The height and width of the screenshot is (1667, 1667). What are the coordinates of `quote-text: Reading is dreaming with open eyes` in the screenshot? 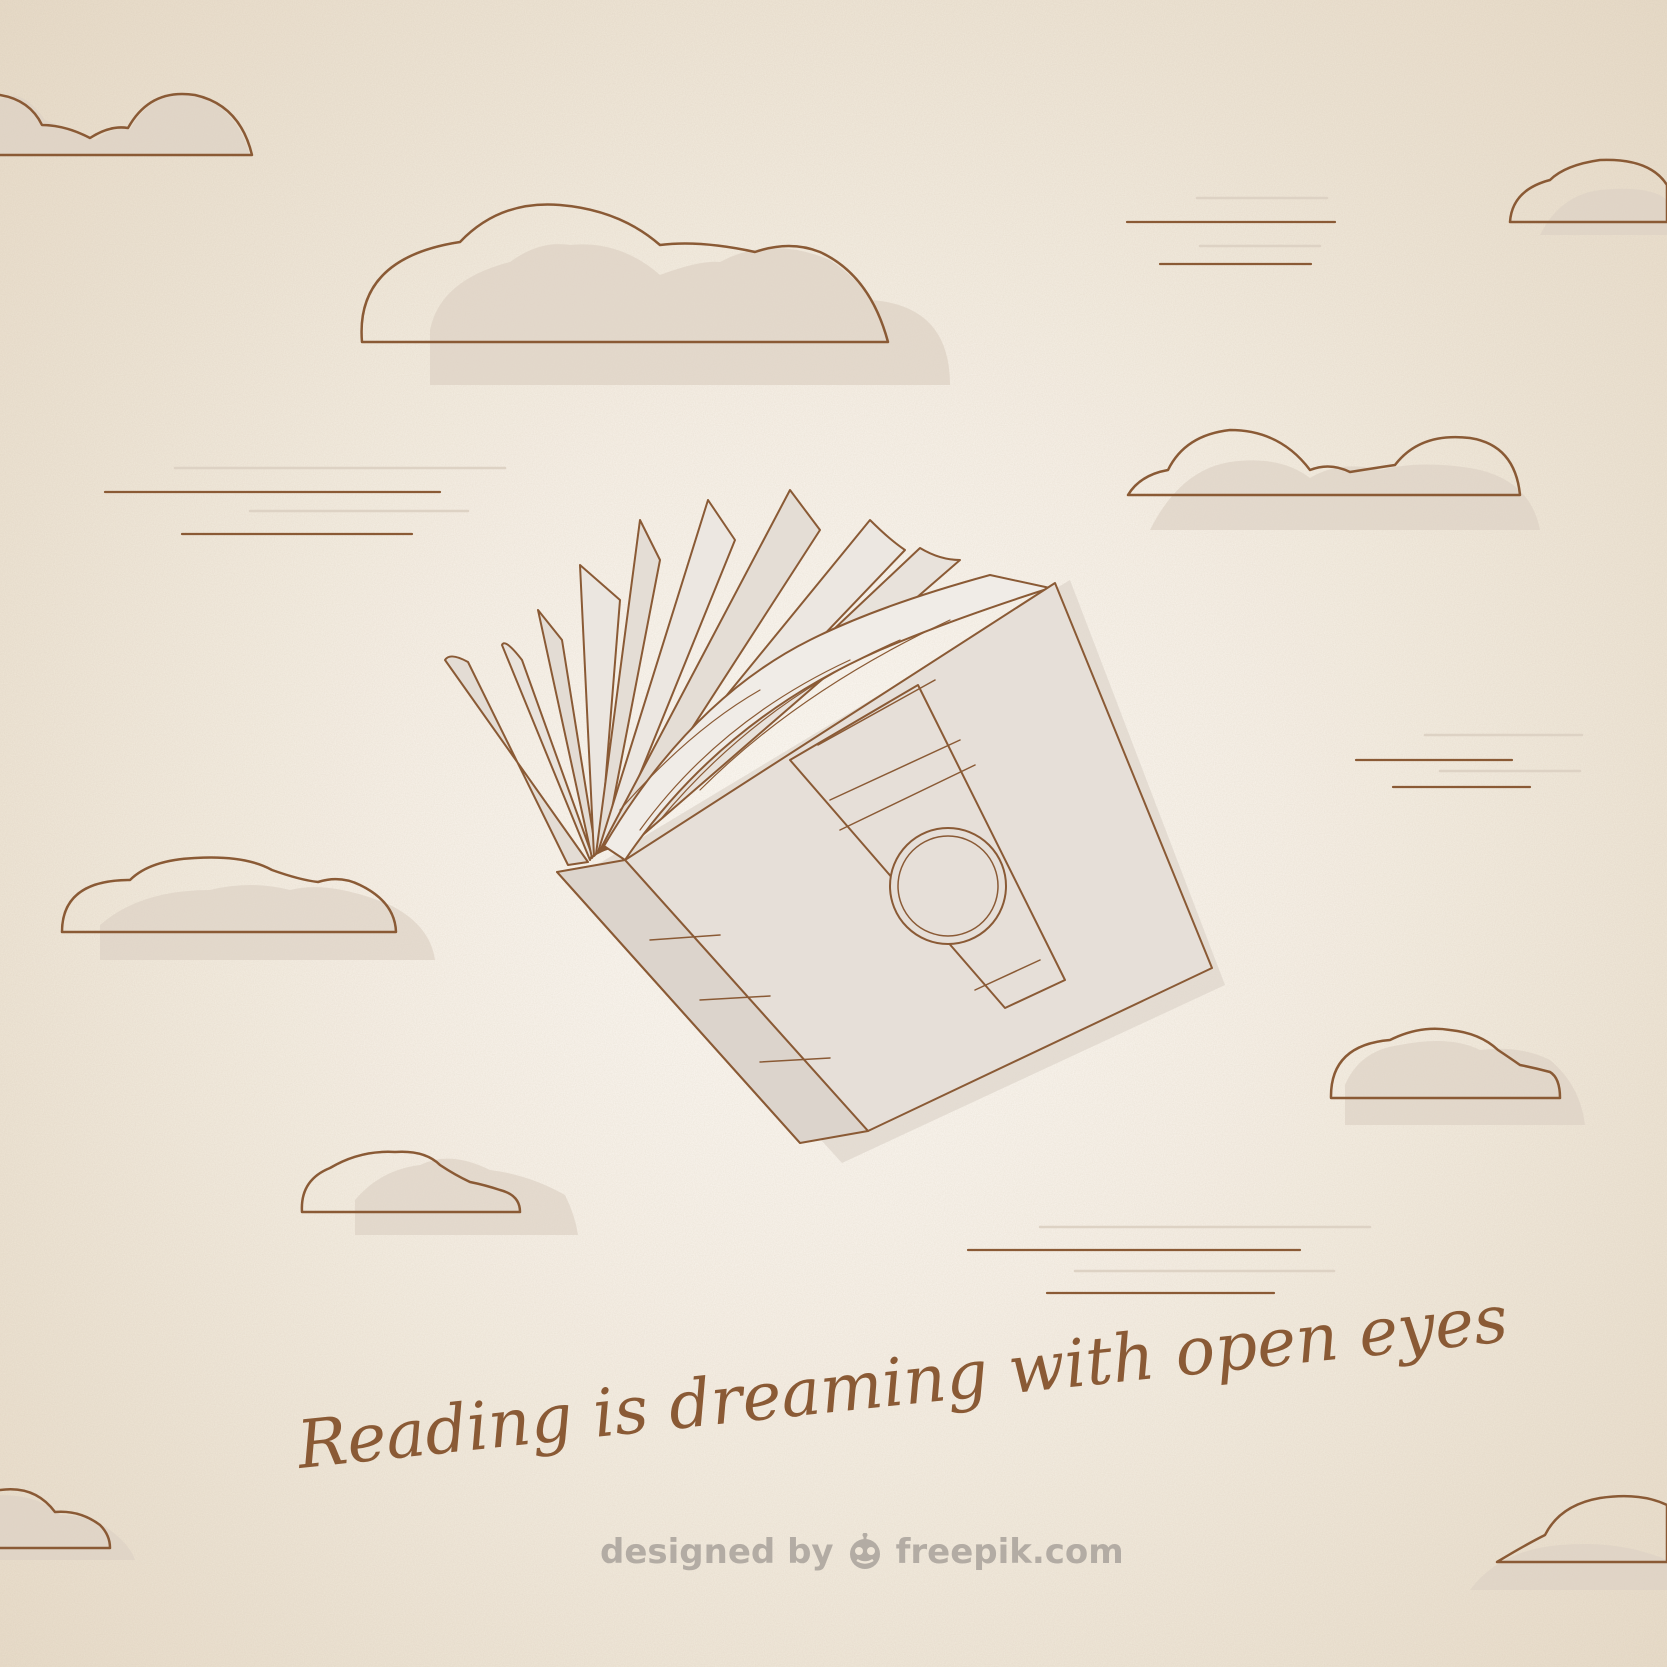 It's located at (902, 1382).